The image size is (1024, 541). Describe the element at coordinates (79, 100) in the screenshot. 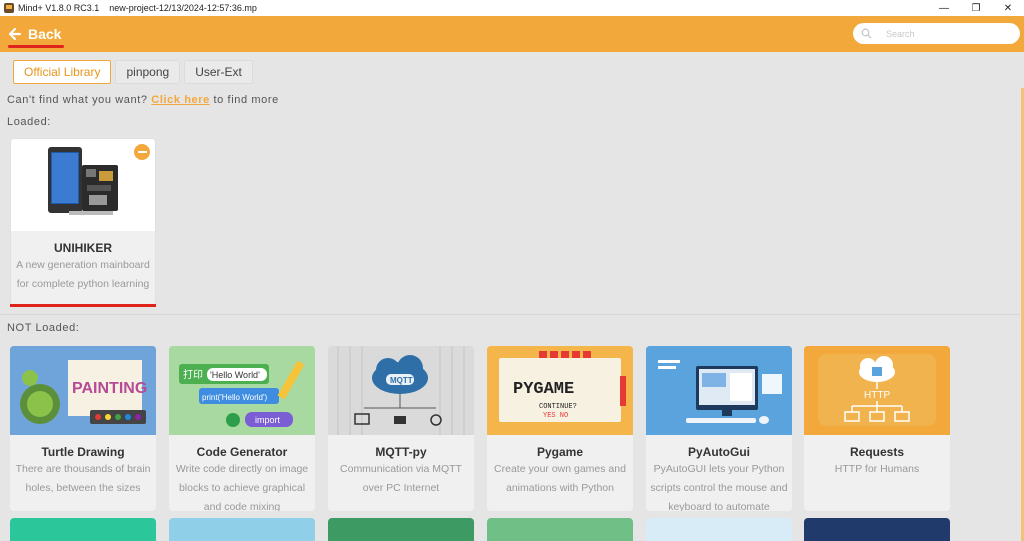

I see `find-more-prefix: Can't find what you want?` at that location.